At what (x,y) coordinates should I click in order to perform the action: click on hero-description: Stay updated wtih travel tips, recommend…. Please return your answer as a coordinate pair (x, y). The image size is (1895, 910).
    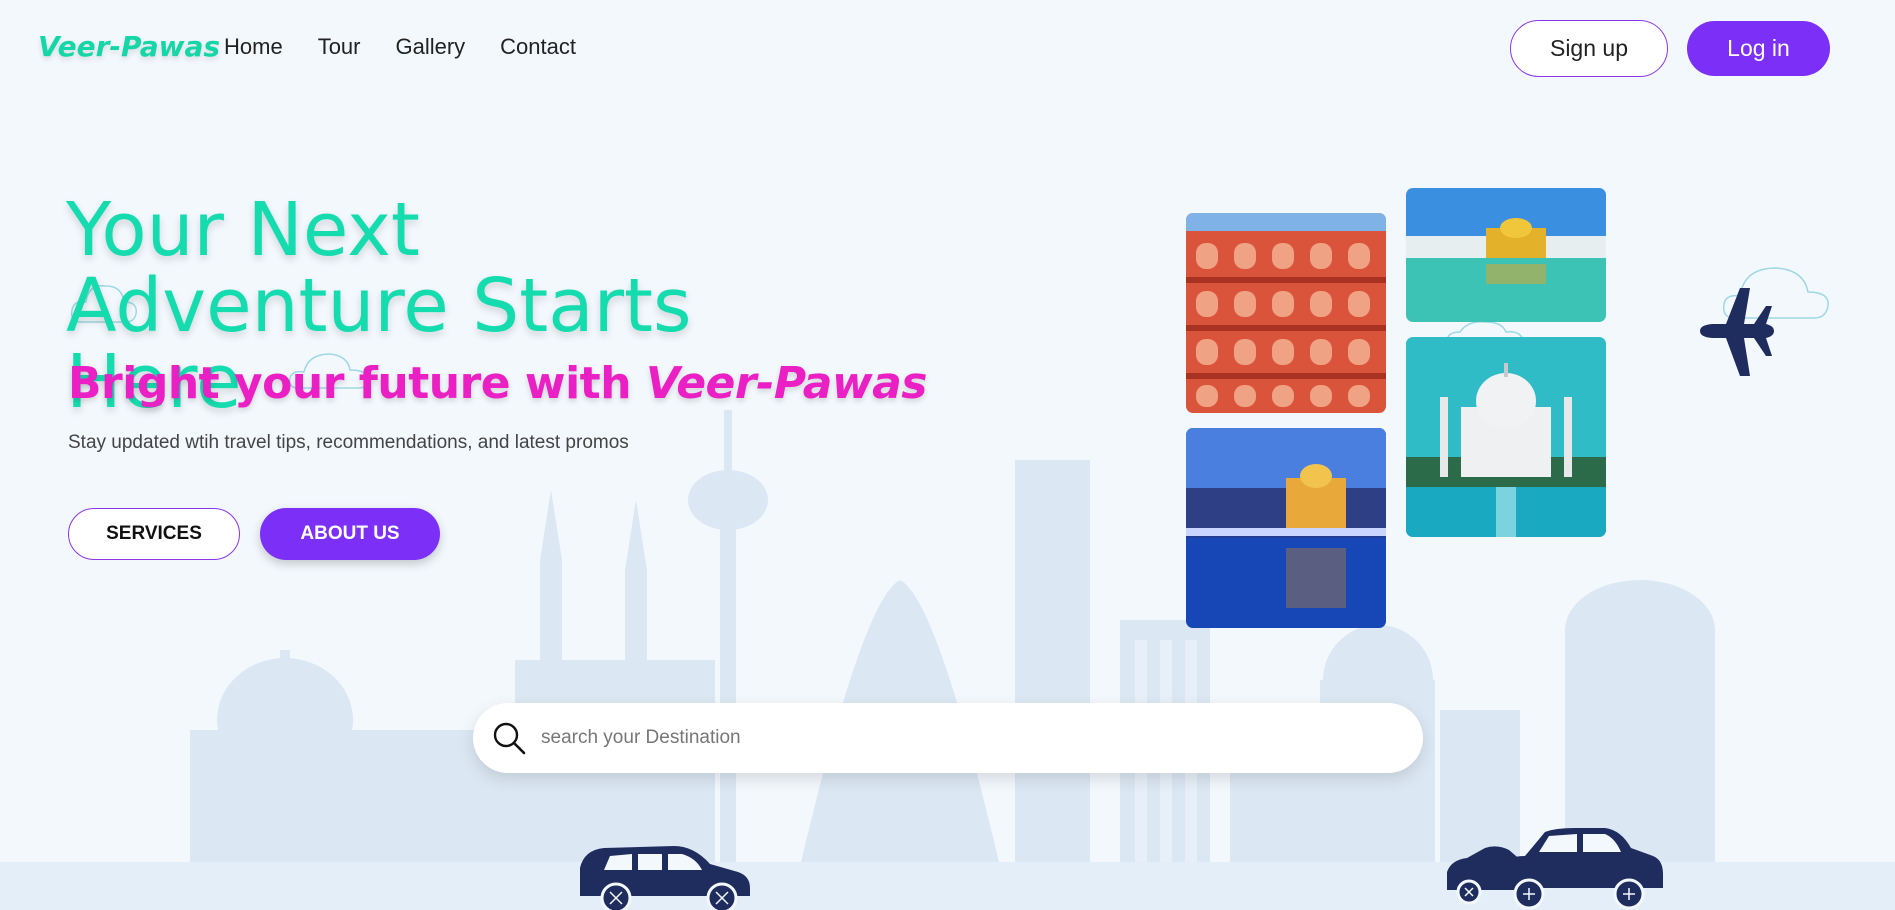
    Looking at the image, I should click on (348, 442).